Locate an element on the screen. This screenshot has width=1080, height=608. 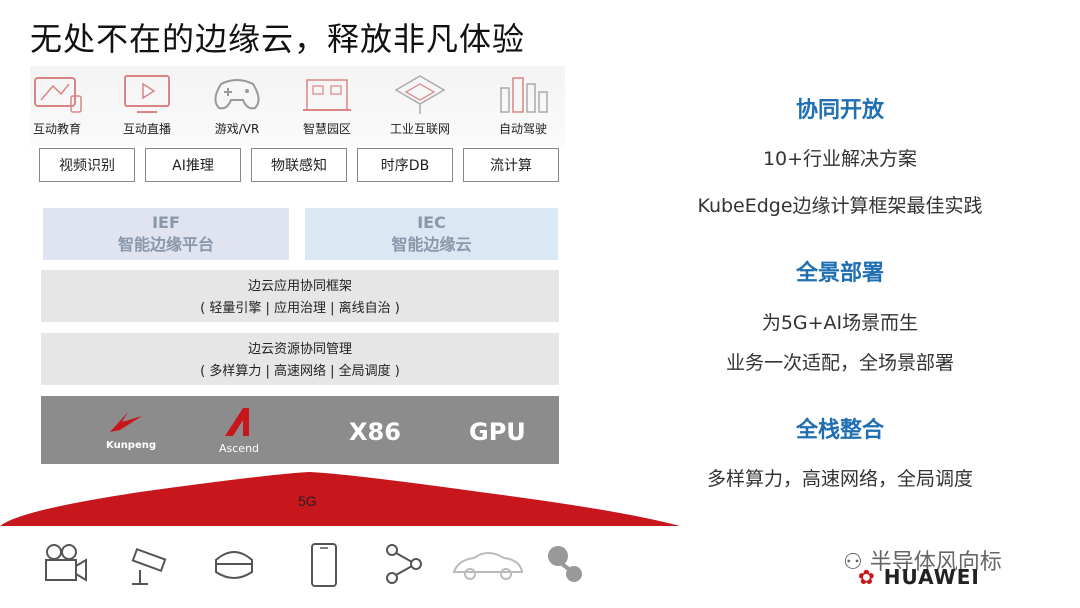
platform-ief-name: IEF is located at coordinates (166, 222).